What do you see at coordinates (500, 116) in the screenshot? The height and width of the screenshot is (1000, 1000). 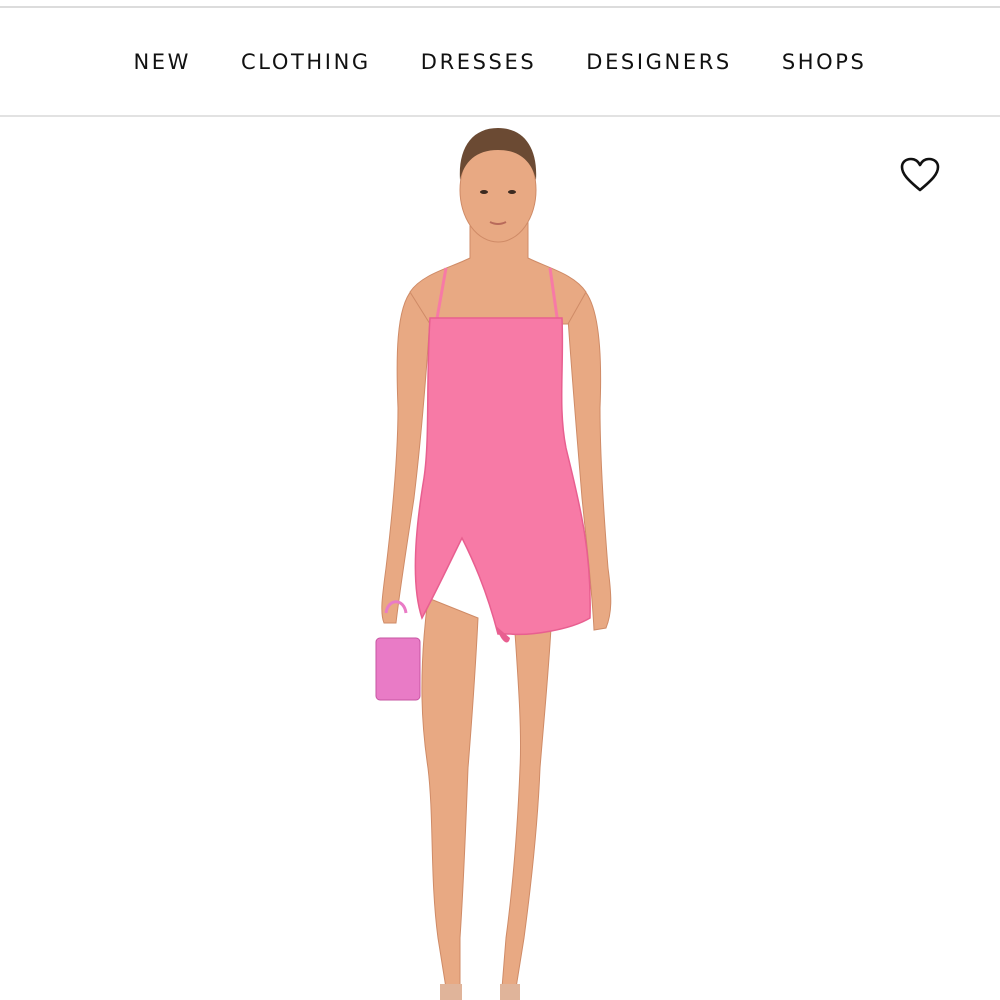 I see `nav-divider` at bounding box center [500, 116].